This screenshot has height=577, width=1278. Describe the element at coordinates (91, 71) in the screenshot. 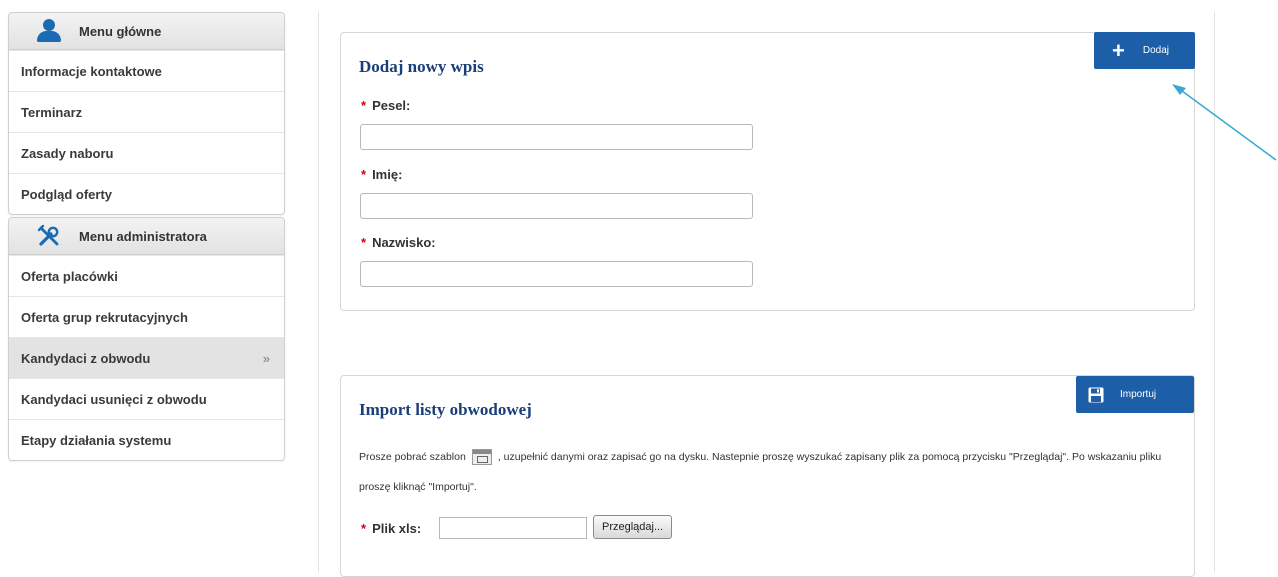

I see `sidebar-item-label: Informacje kontaktowe` at that location.